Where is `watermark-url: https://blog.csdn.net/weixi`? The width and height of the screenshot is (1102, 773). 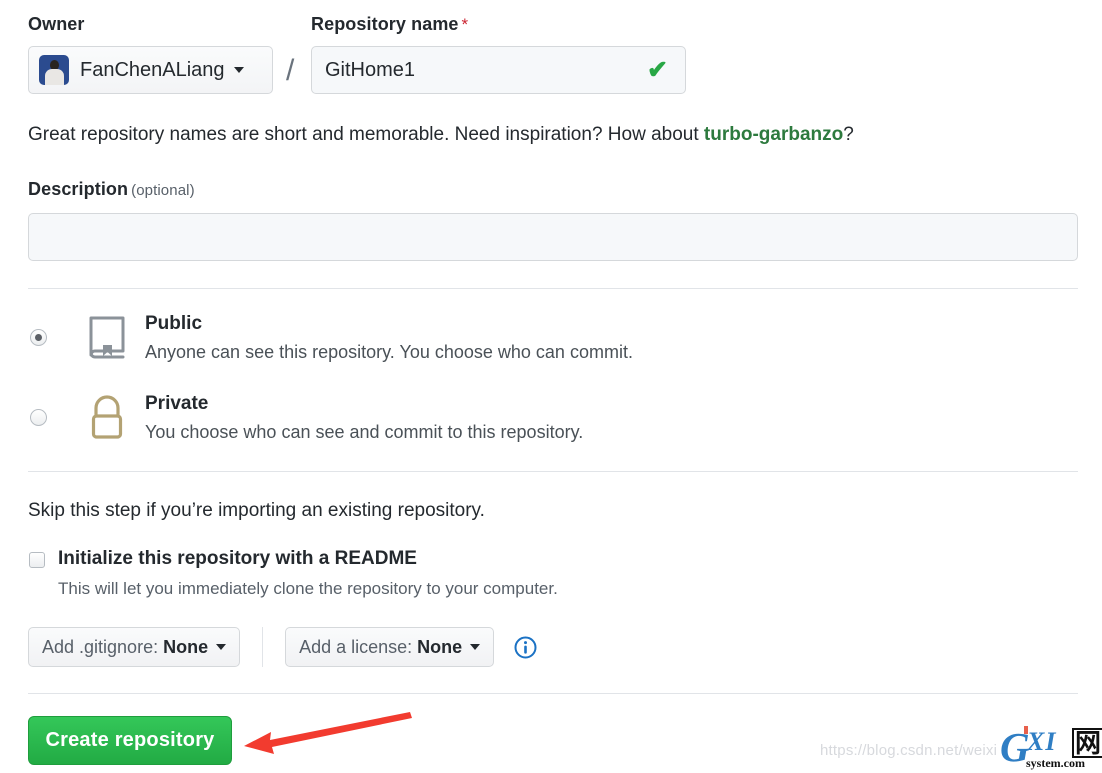
watermark-url: https://blog.csdn.net/weixi is located at coordinates (909, 750).